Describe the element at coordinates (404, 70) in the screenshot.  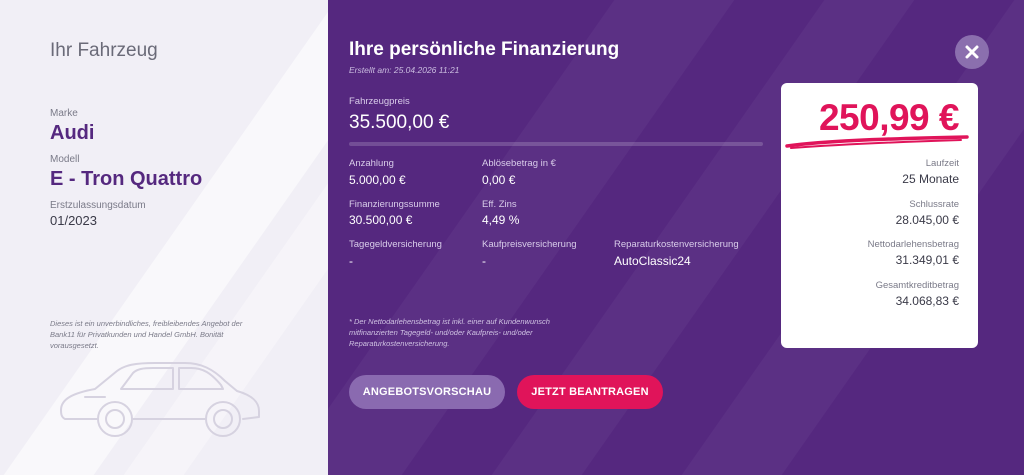
I see `created-timestamp: Erstellt am: 25.04.2026 11:21` at that location.